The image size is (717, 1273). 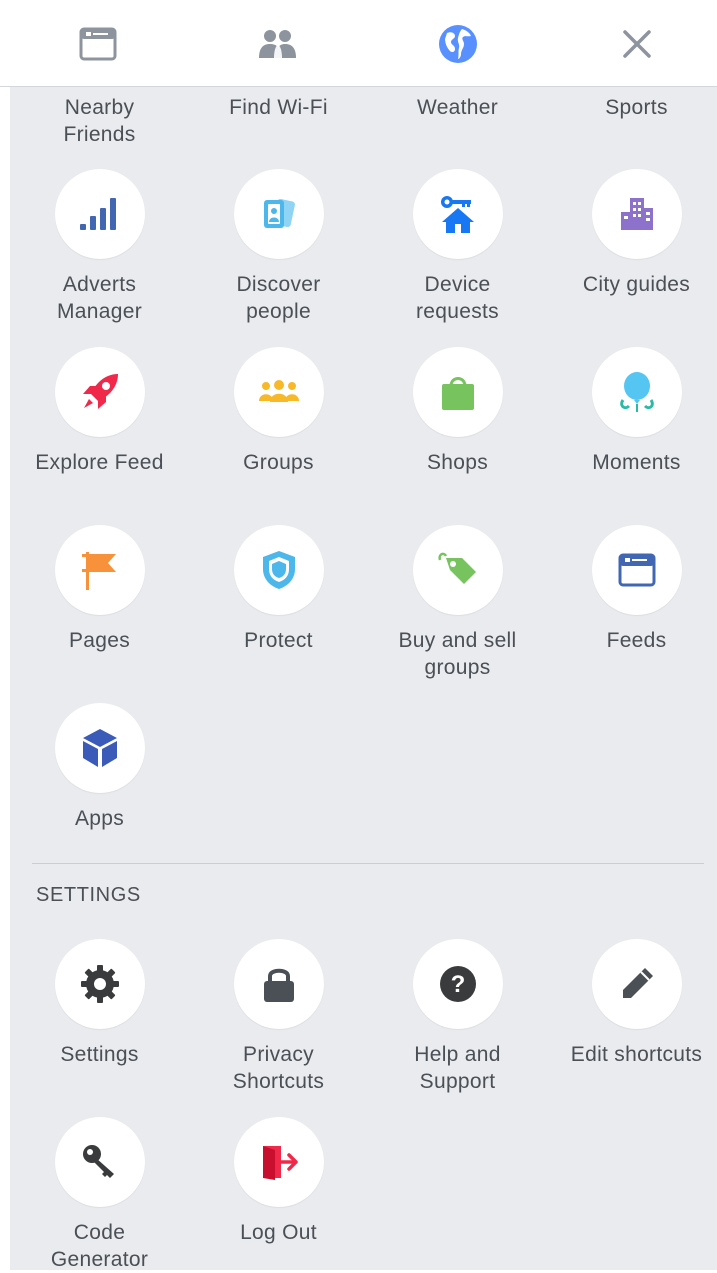 I want to click on contact-cards-icon, so click(x=279, y=213).